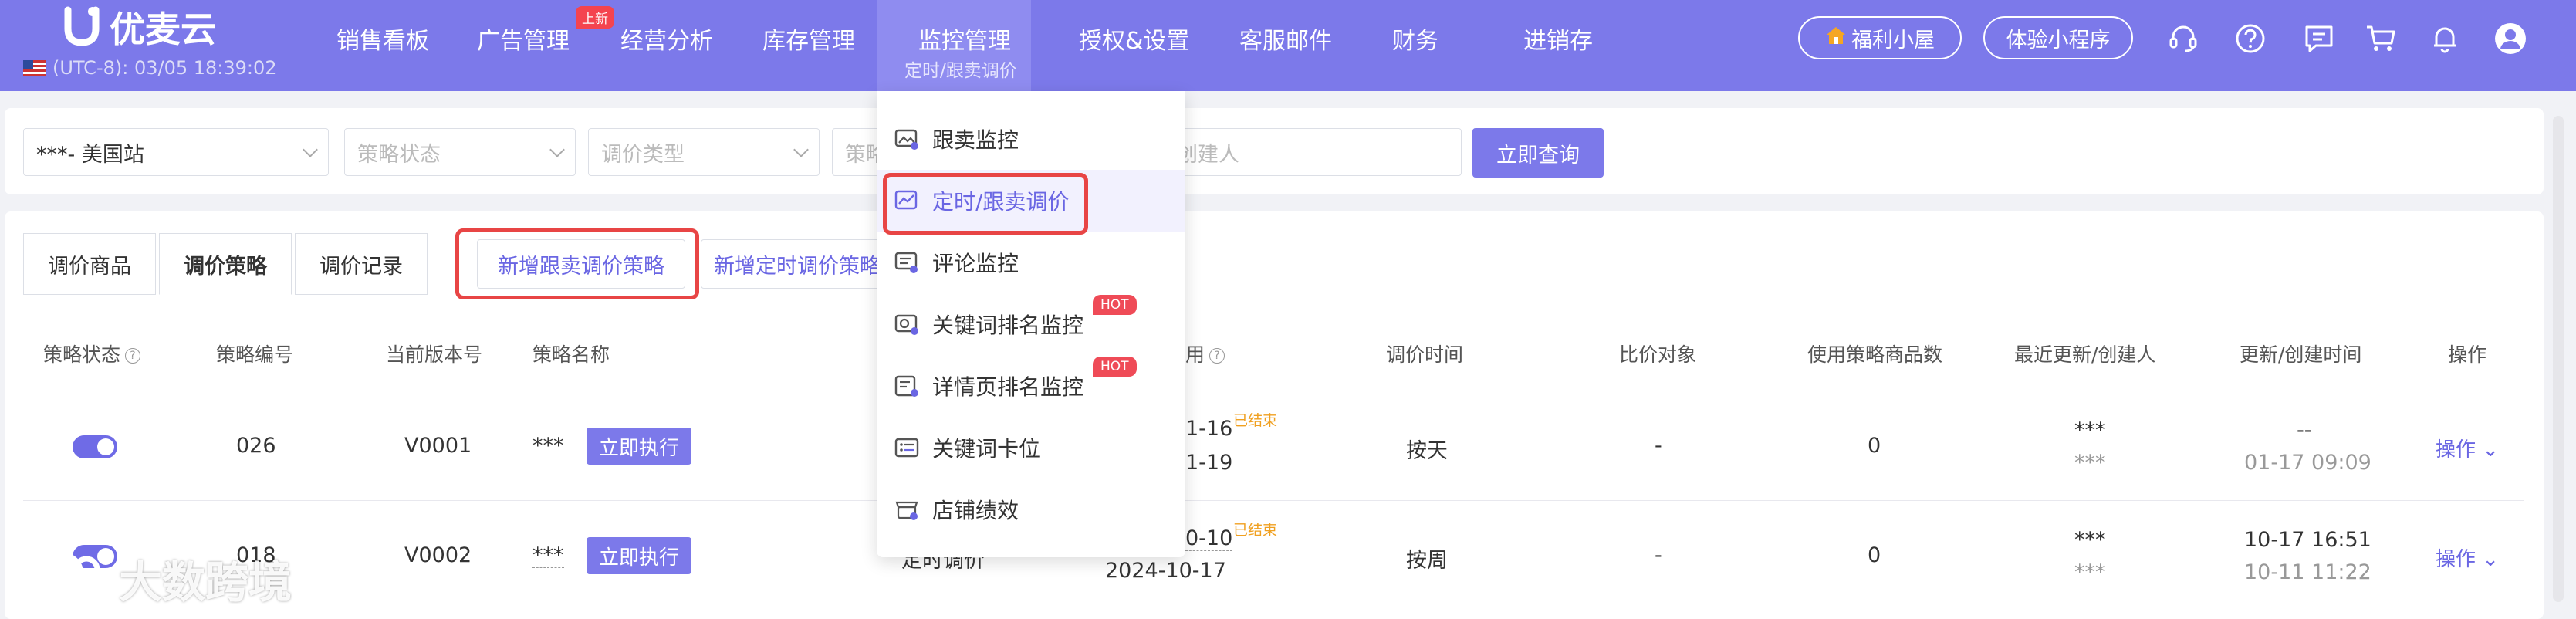 This screenshot has width=2576, height=619. What do you see at coordinates (2307, 463) in the screenshot?
I see `create-time: 01-17 09:09` at bounding box center [2307, 463].